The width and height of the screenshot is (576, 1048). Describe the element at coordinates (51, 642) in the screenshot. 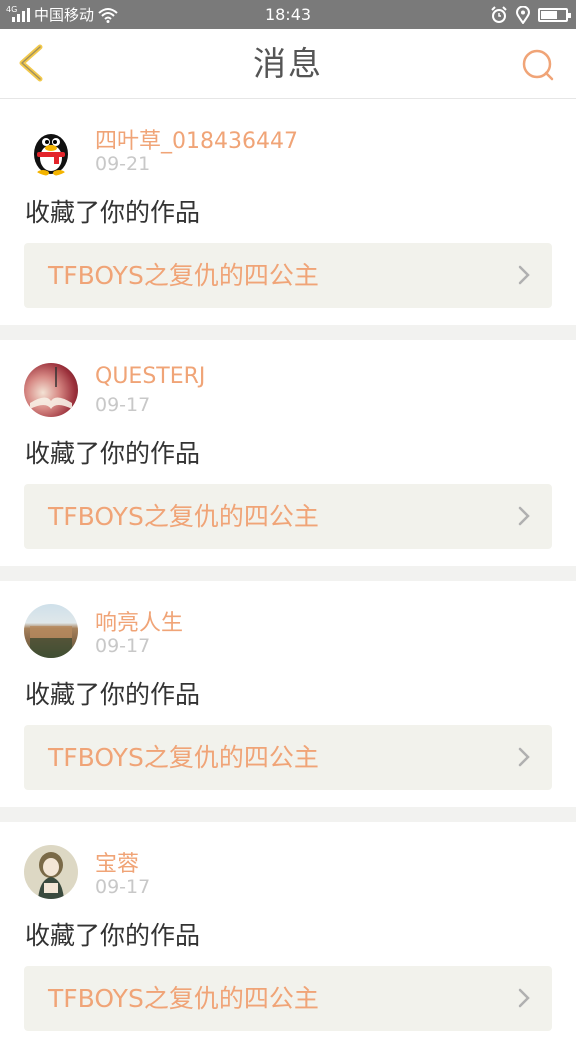

I see `landscape-photo-icon` at that location.